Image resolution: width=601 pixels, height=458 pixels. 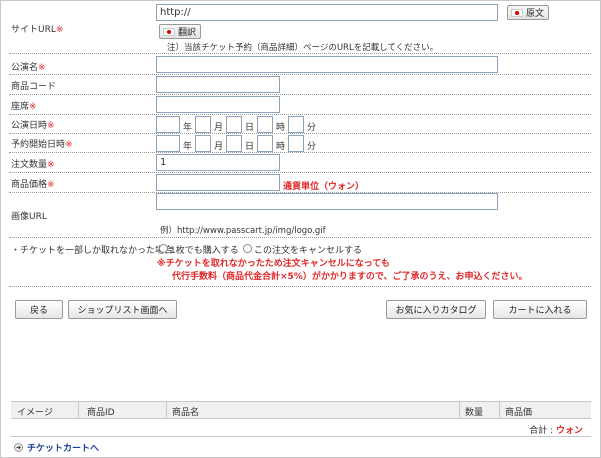 What do you see at coordinates (186, 413) in the screenshot?
I see `column-product-name: 商品名` at bounding box center [186, 413].